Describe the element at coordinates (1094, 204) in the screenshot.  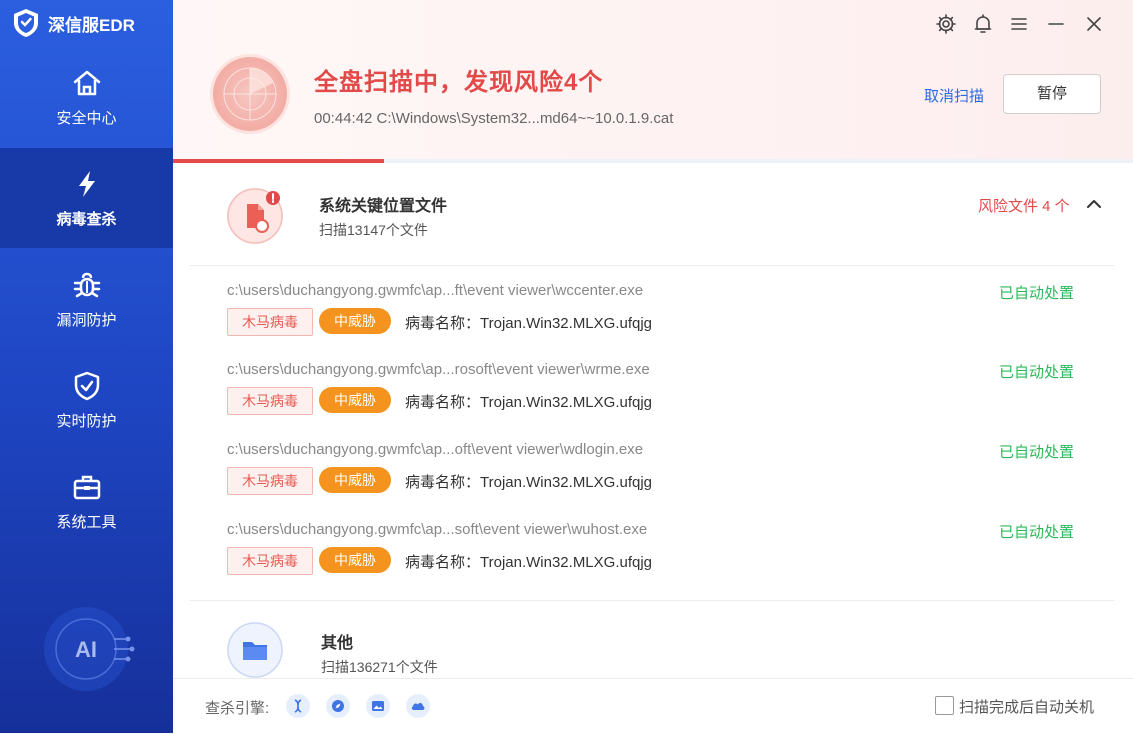
I see `chevron-up-icon` at that location.